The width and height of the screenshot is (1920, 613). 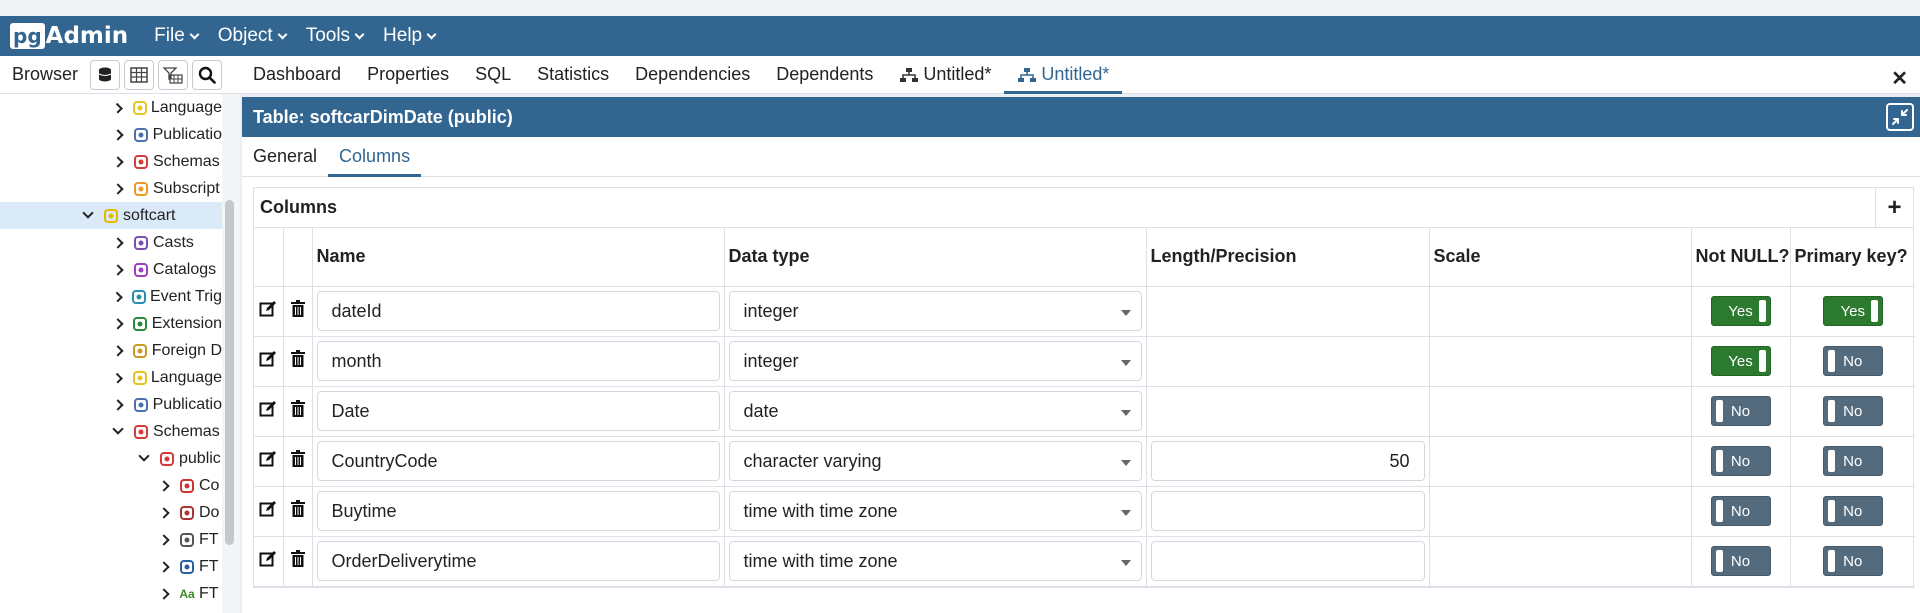 What do you see at coordinates (573, 74) in the screenshot?
I see `tab-statistics: Statistics` at bounding box center [573, 74].